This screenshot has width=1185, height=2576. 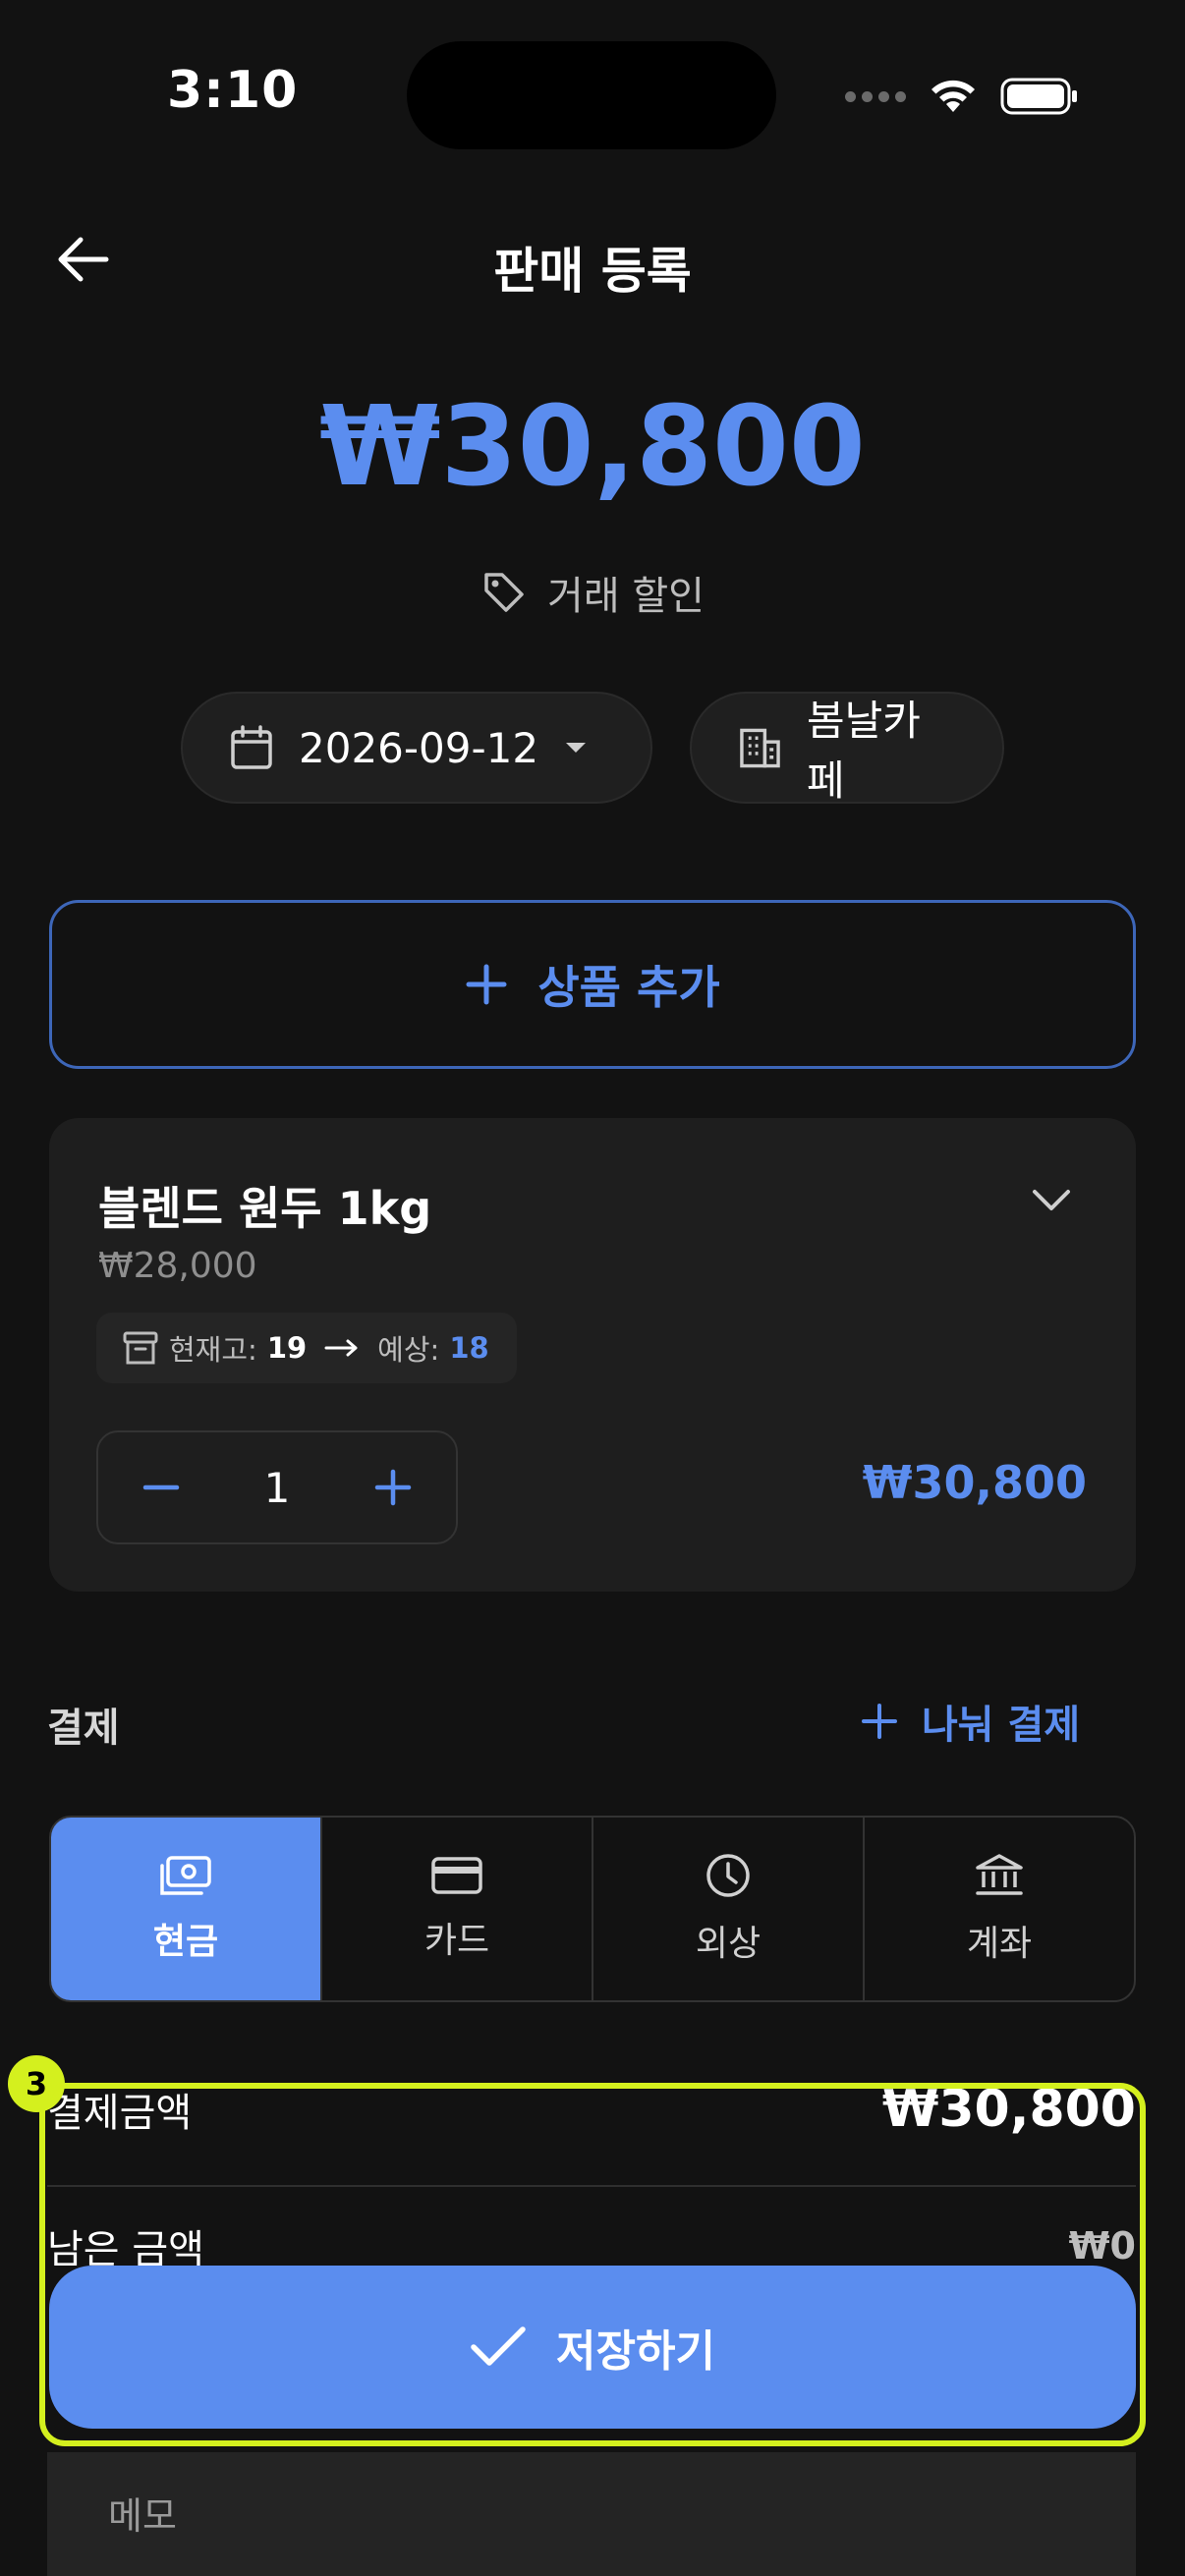 What do you see at coordinates (142, 2516) in the screenshot?
I see `memo-label: 메모` at bounding box center [142, 2516].